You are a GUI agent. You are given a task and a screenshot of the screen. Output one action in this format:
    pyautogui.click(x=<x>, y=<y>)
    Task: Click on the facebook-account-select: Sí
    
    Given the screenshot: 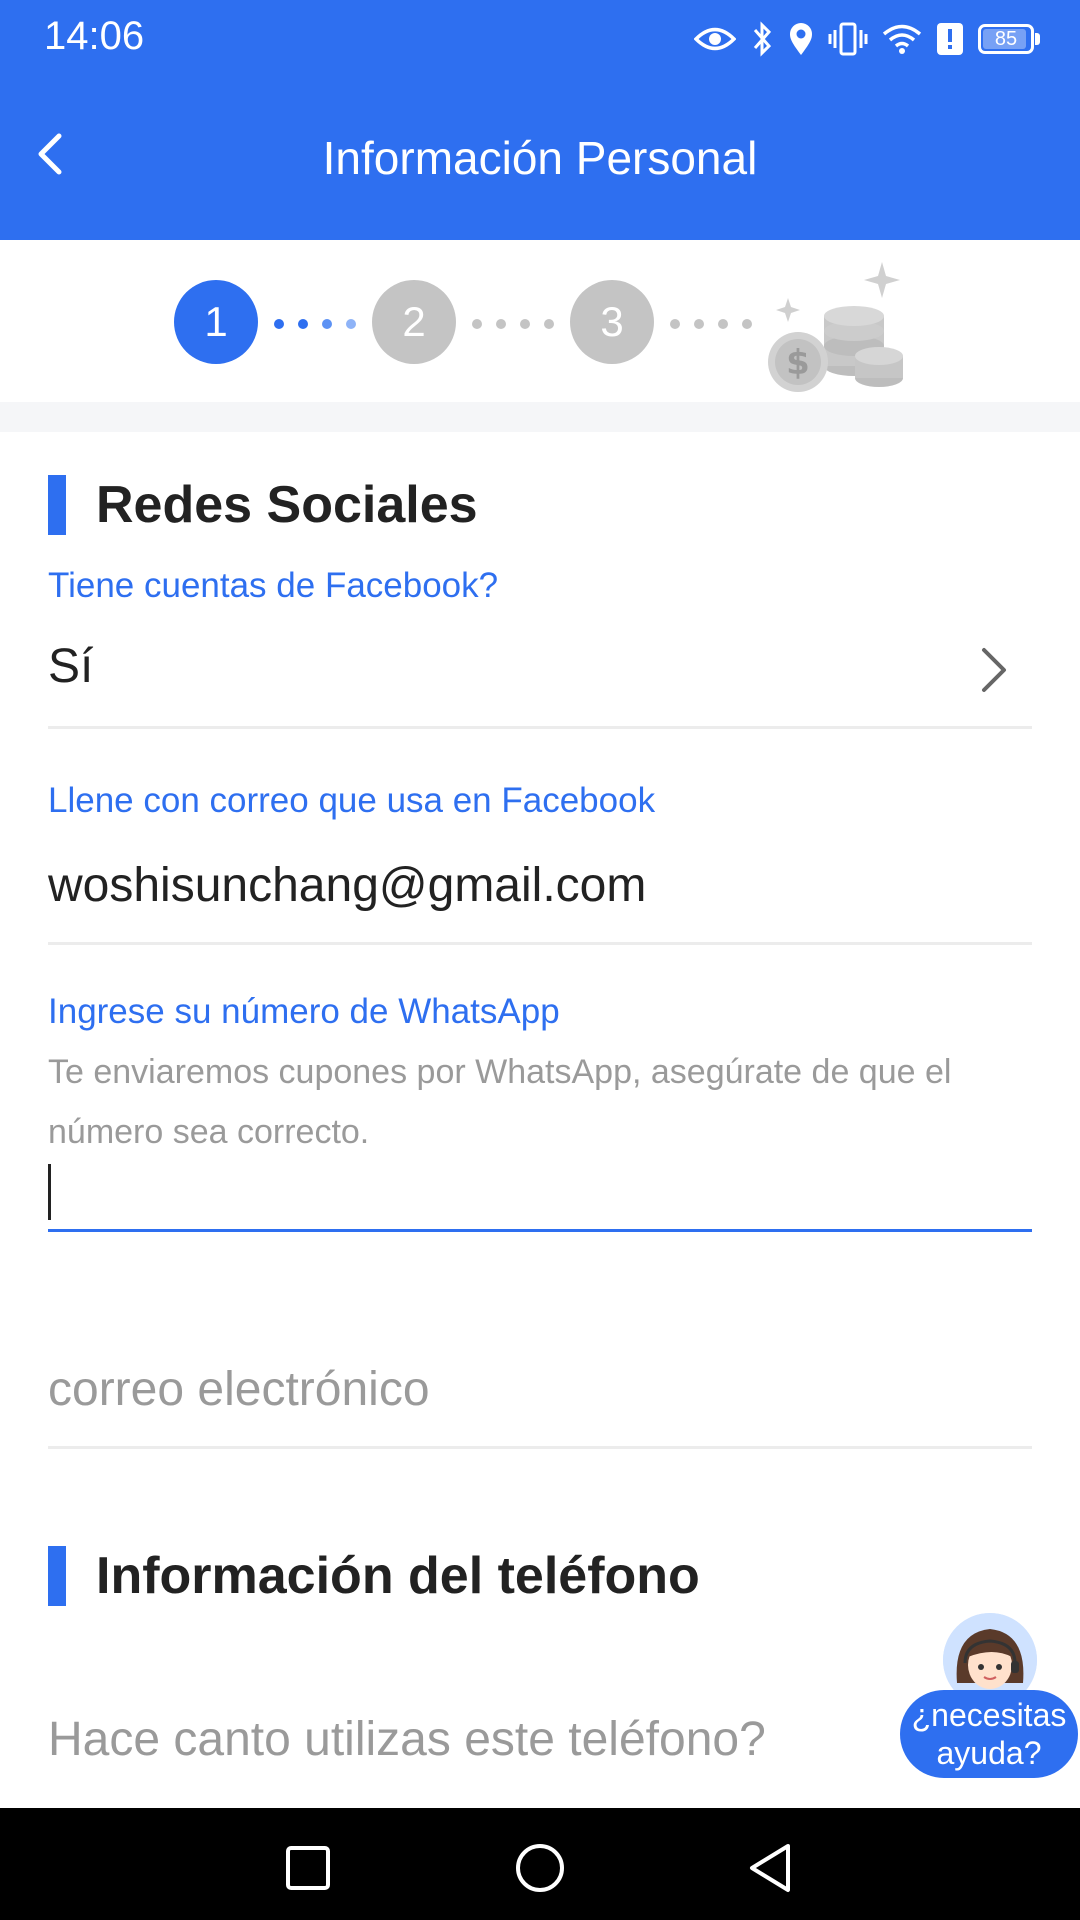 What is the action you would take?
    pyautogui.click(x=540, y=672)
    